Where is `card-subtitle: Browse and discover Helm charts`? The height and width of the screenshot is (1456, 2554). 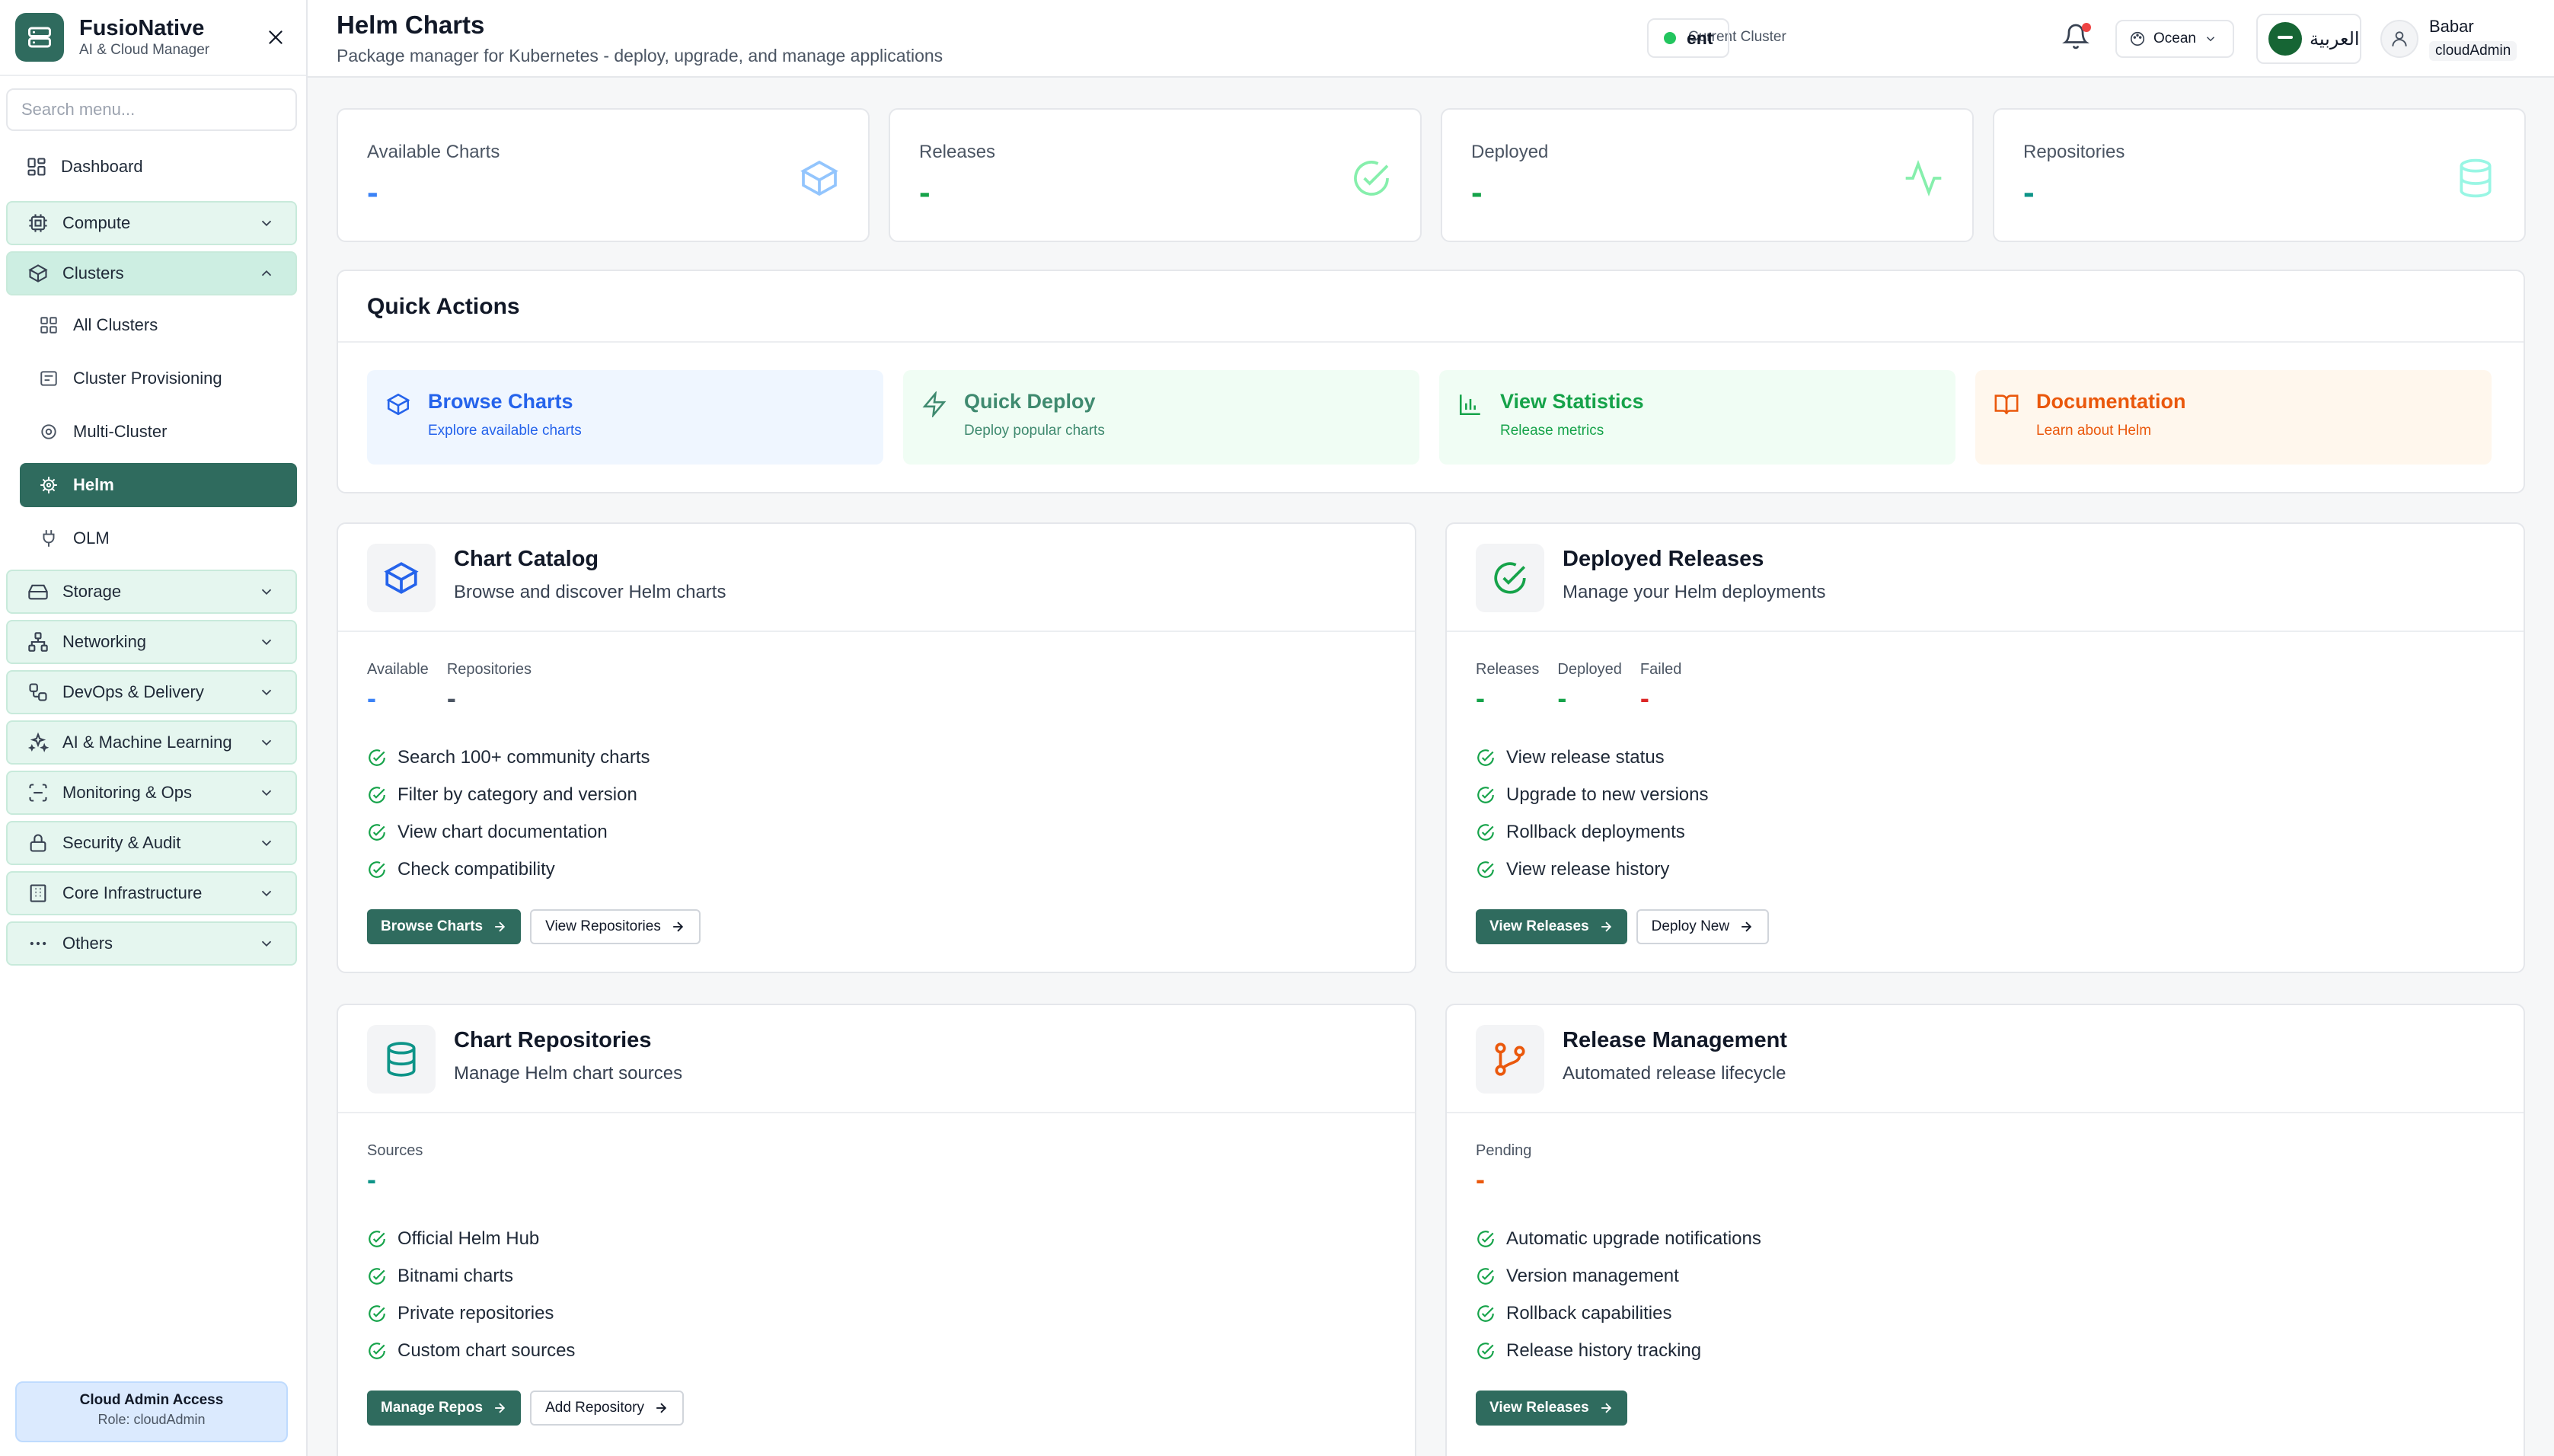 card-subtitle: Browse and discover Helm charts is located at coordinates (590, 592).